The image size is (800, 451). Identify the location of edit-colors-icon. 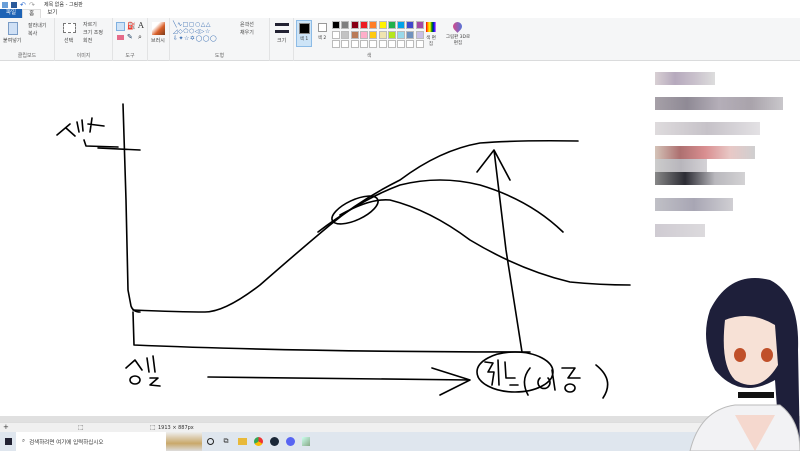
(431, 27).